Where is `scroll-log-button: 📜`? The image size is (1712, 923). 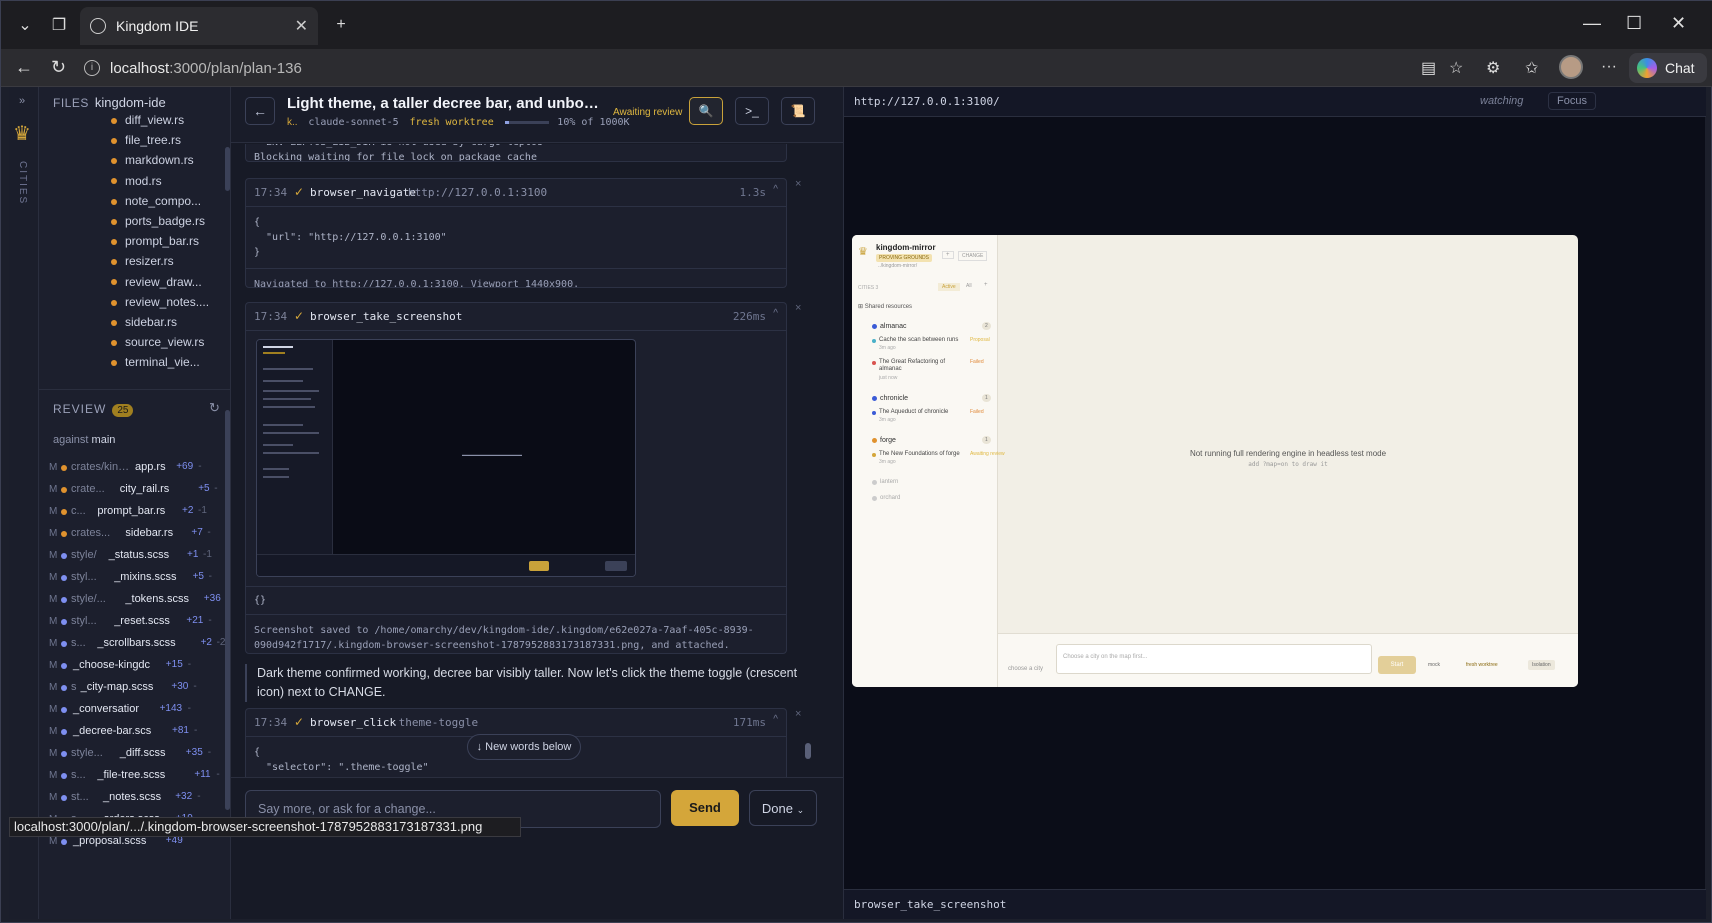
scroll-log-button: 📜 is located at coordinates (798, 111).